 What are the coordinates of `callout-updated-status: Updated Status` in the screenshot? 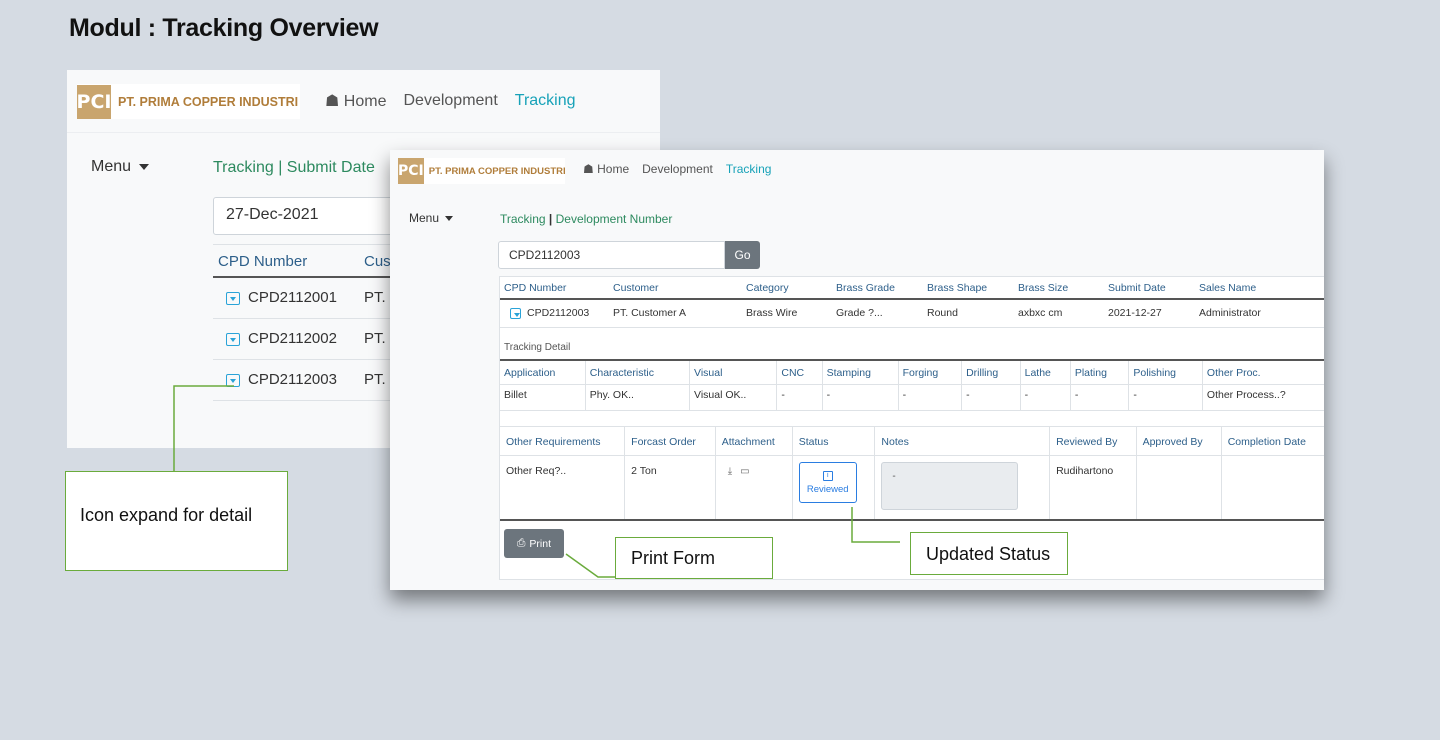 It's located at (989, 553).